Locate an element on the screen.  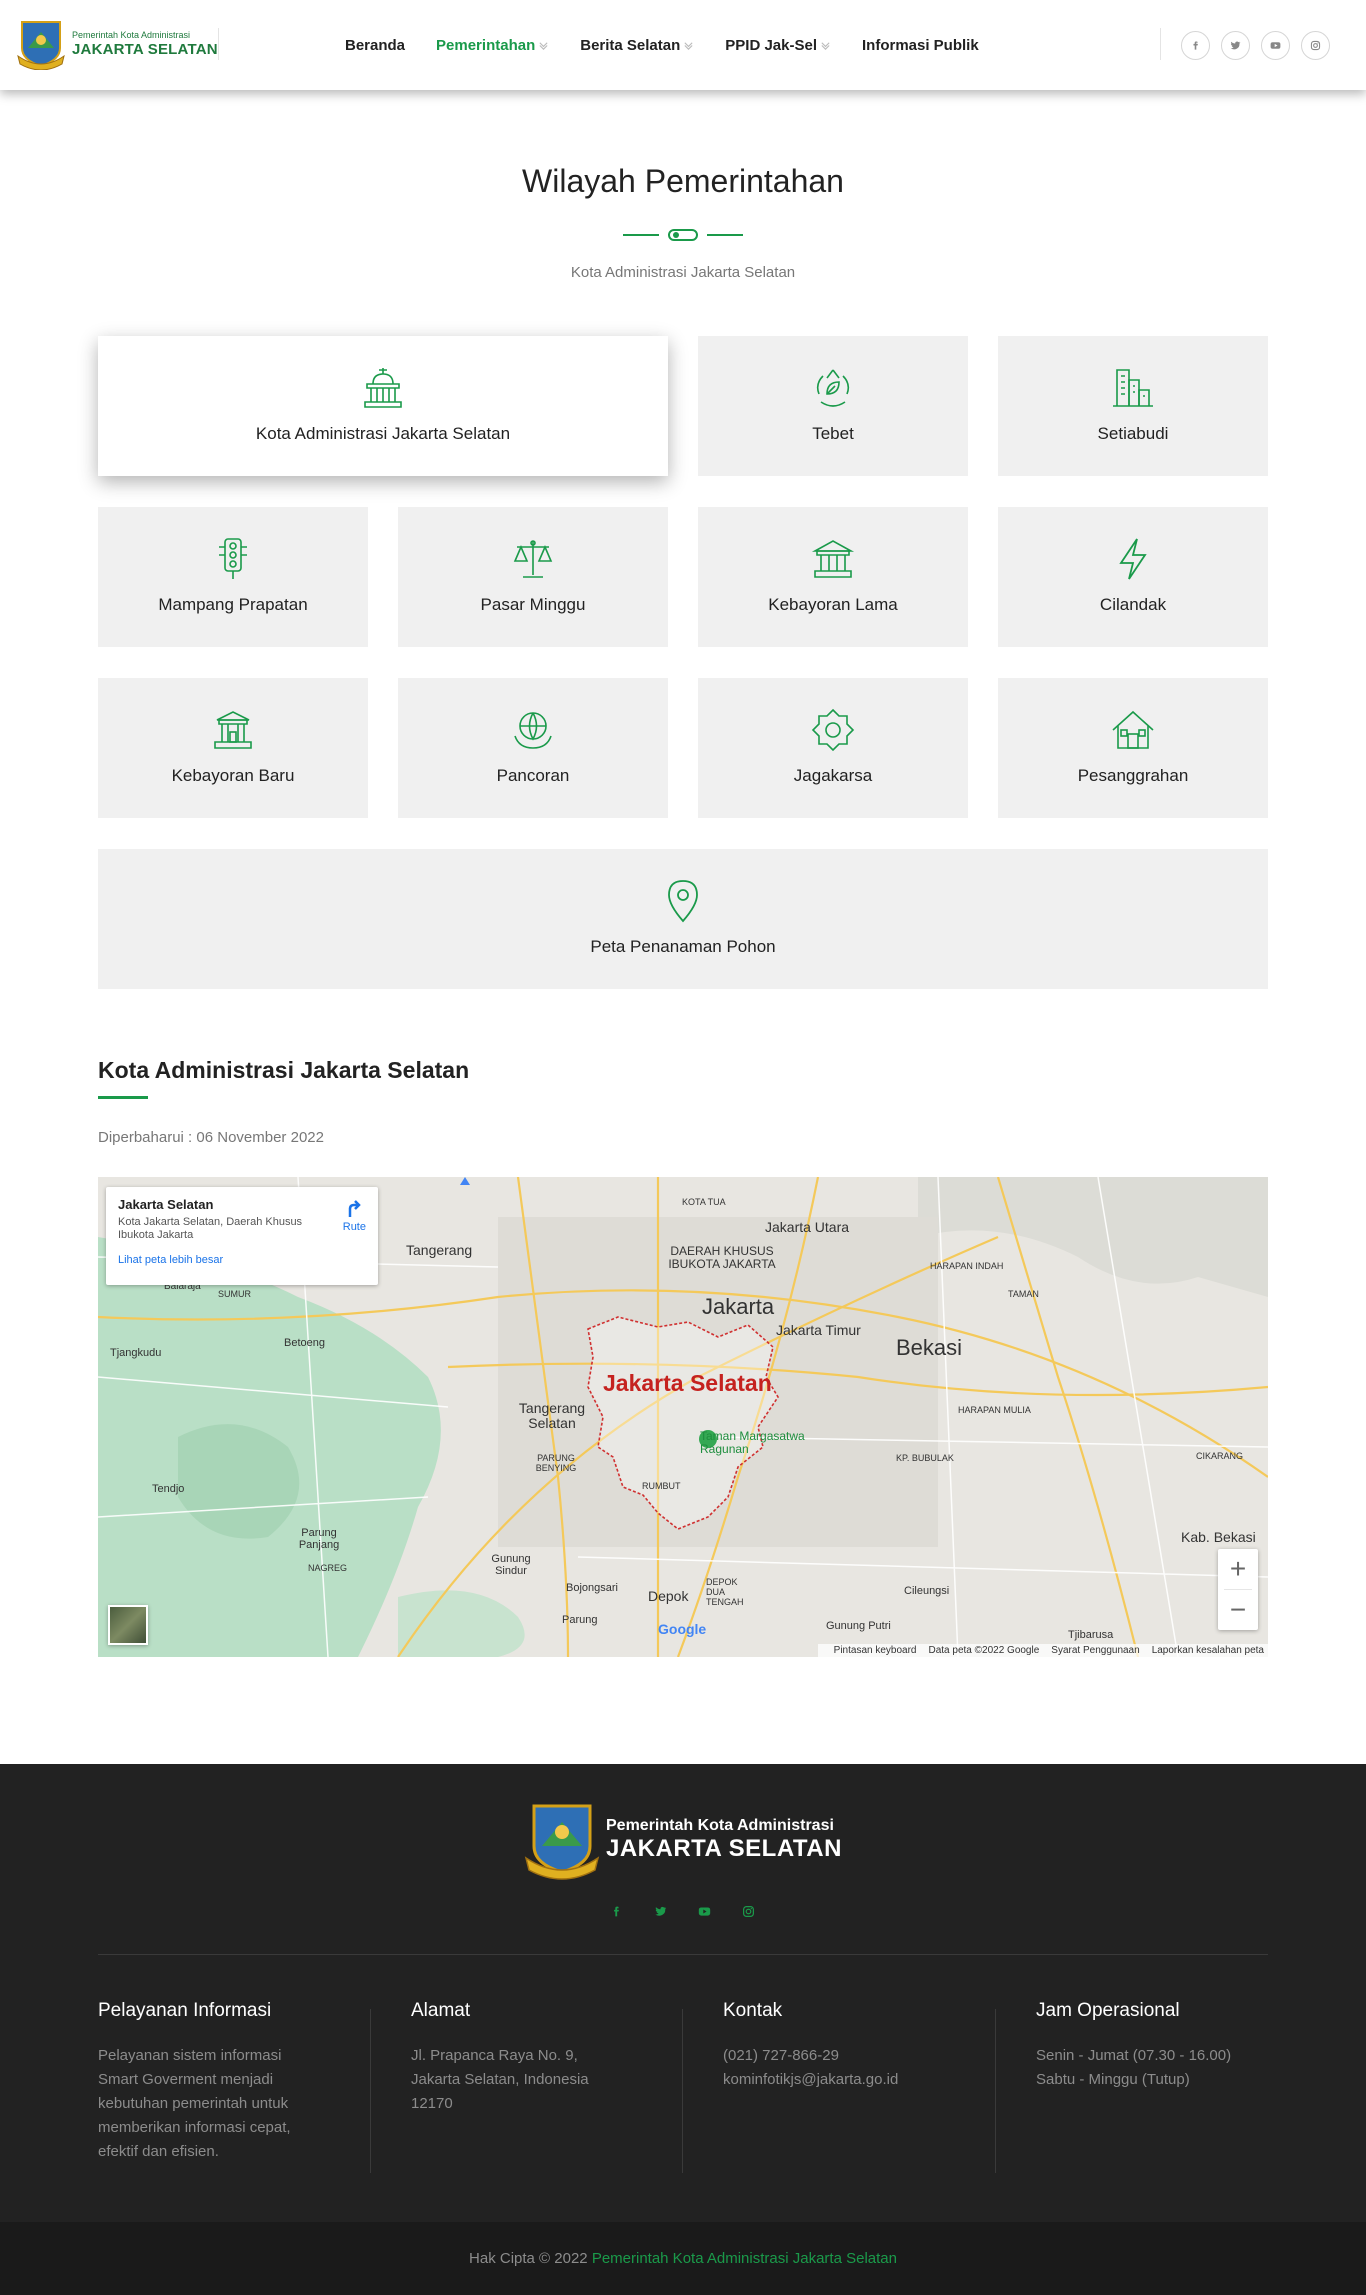
card-pasar-minggu: Pasar Minggu is located at coordinates (533, 577).